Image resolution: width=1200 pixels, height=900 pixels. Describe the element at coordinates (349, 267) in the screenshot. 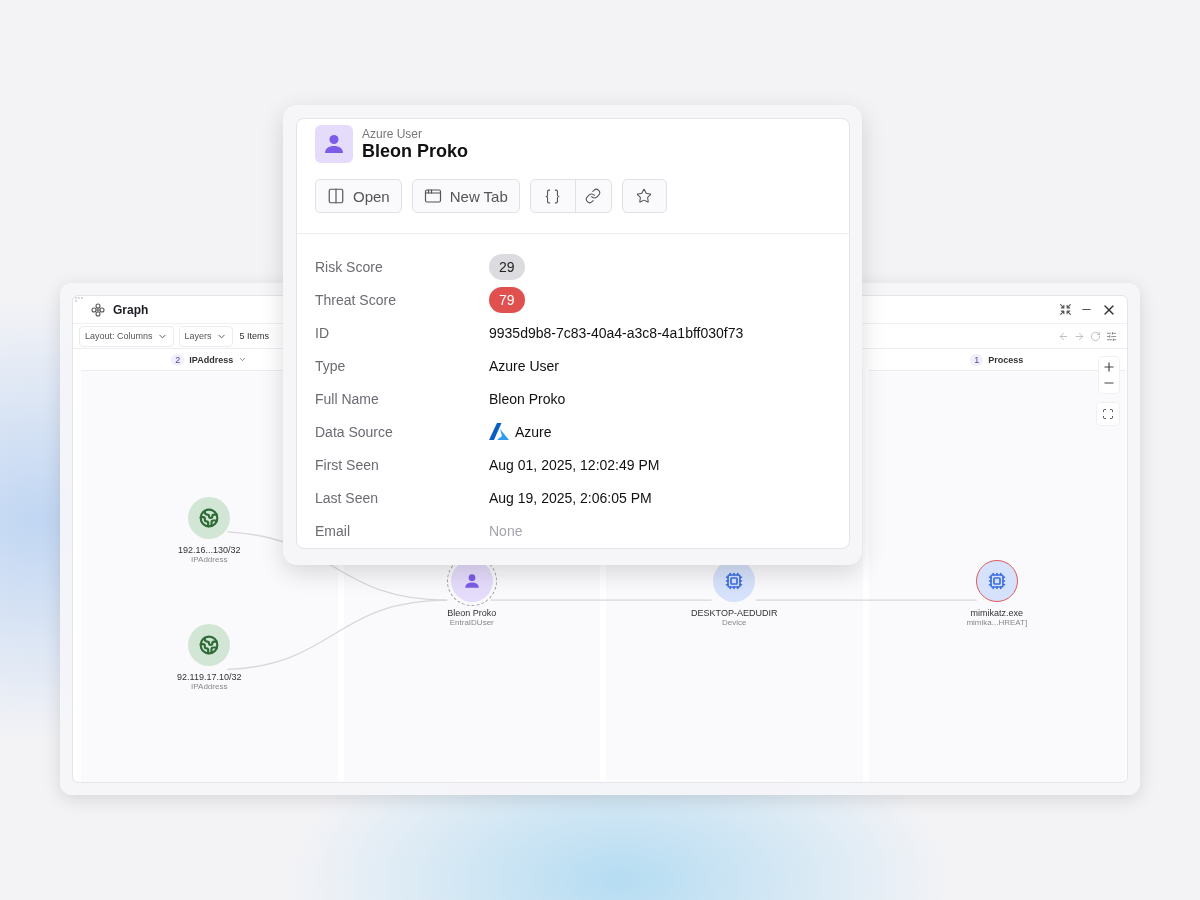

I see `field-label: Risk Score` at that location.